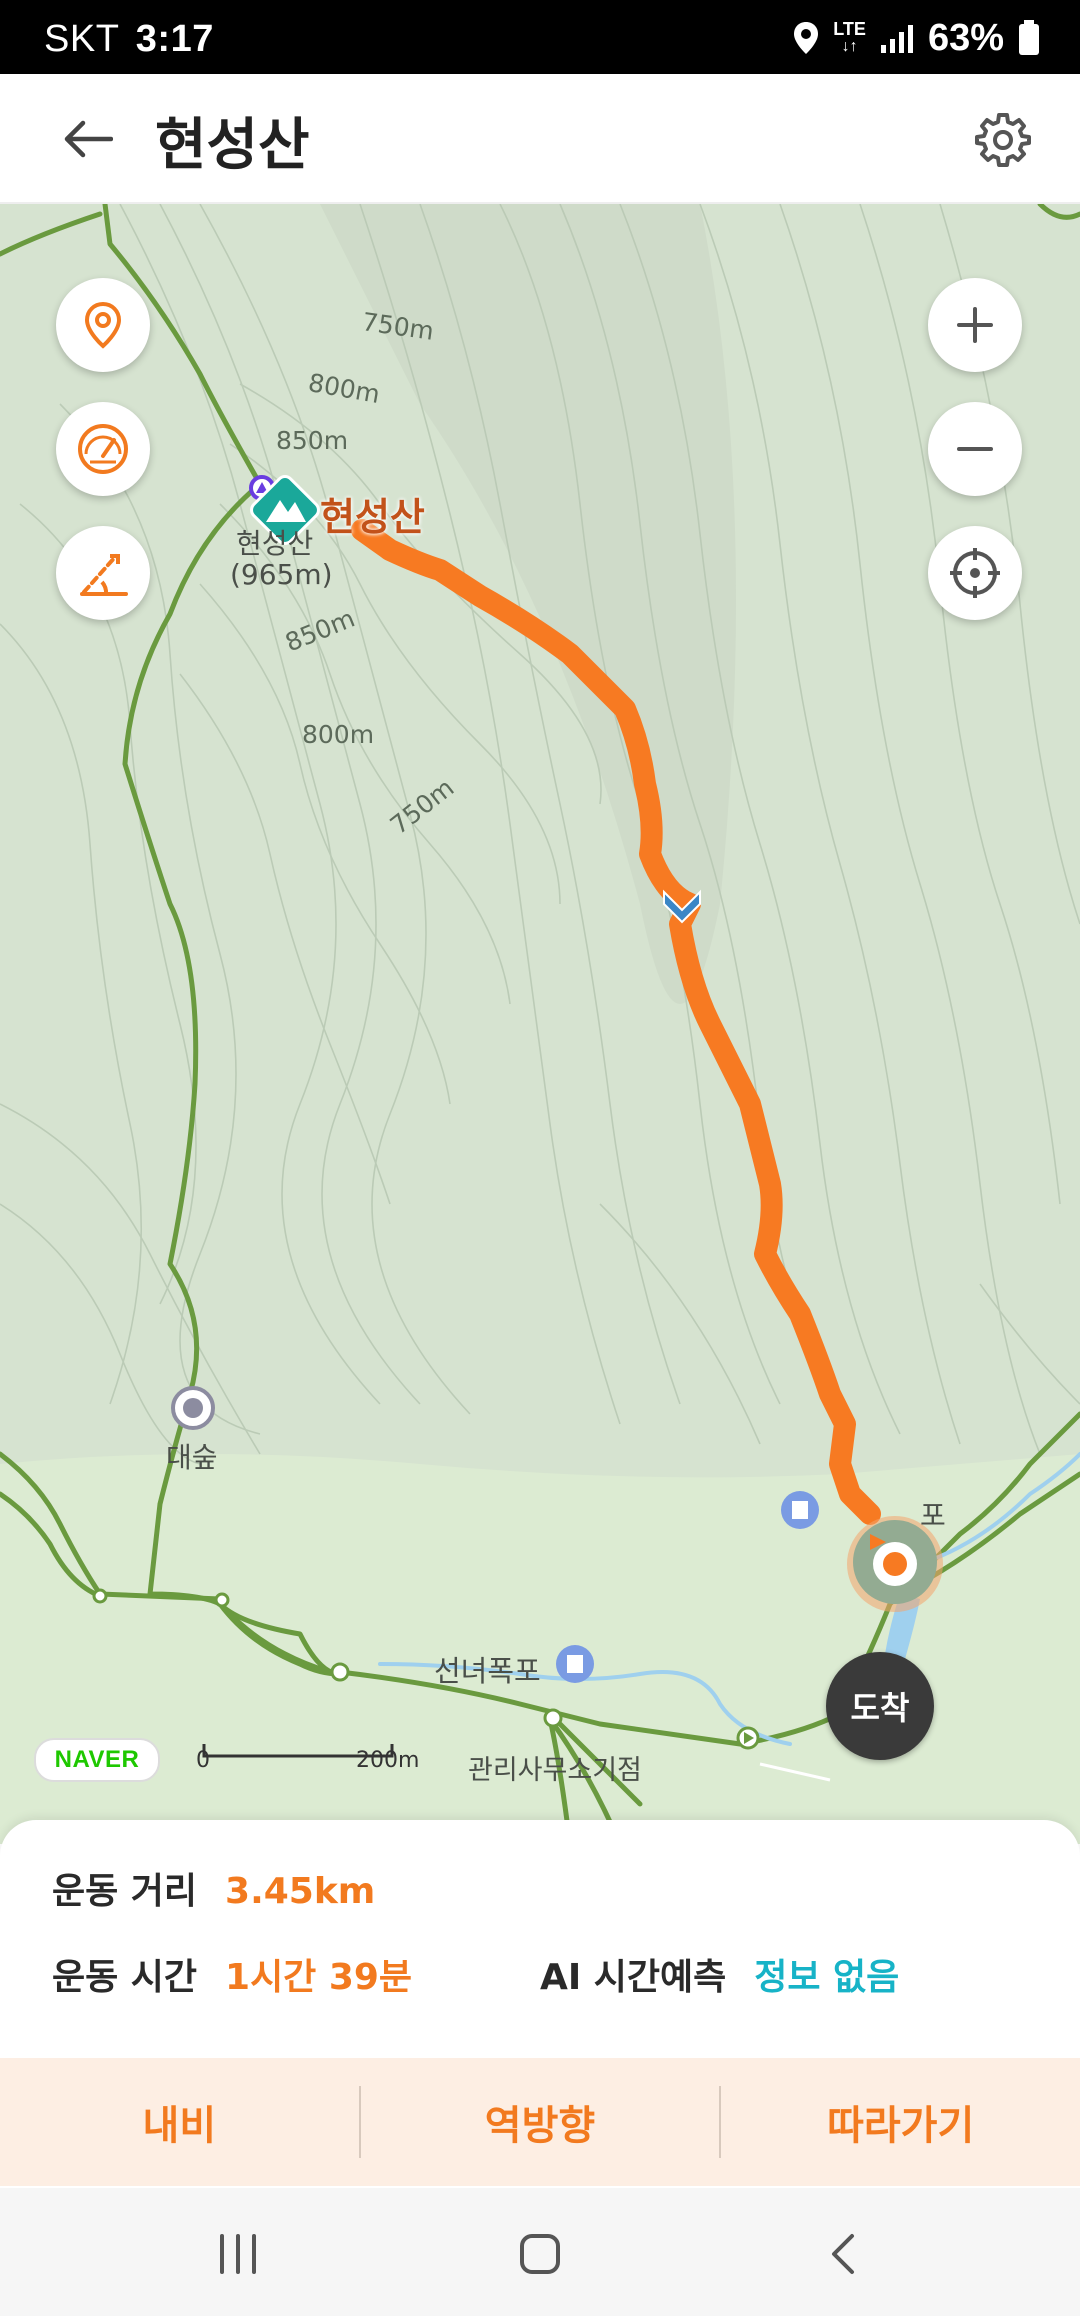 This screenshot has height=2316, width=1080. I want to click on status-right: LTE ↓↑ 63%, so click(916, 38).